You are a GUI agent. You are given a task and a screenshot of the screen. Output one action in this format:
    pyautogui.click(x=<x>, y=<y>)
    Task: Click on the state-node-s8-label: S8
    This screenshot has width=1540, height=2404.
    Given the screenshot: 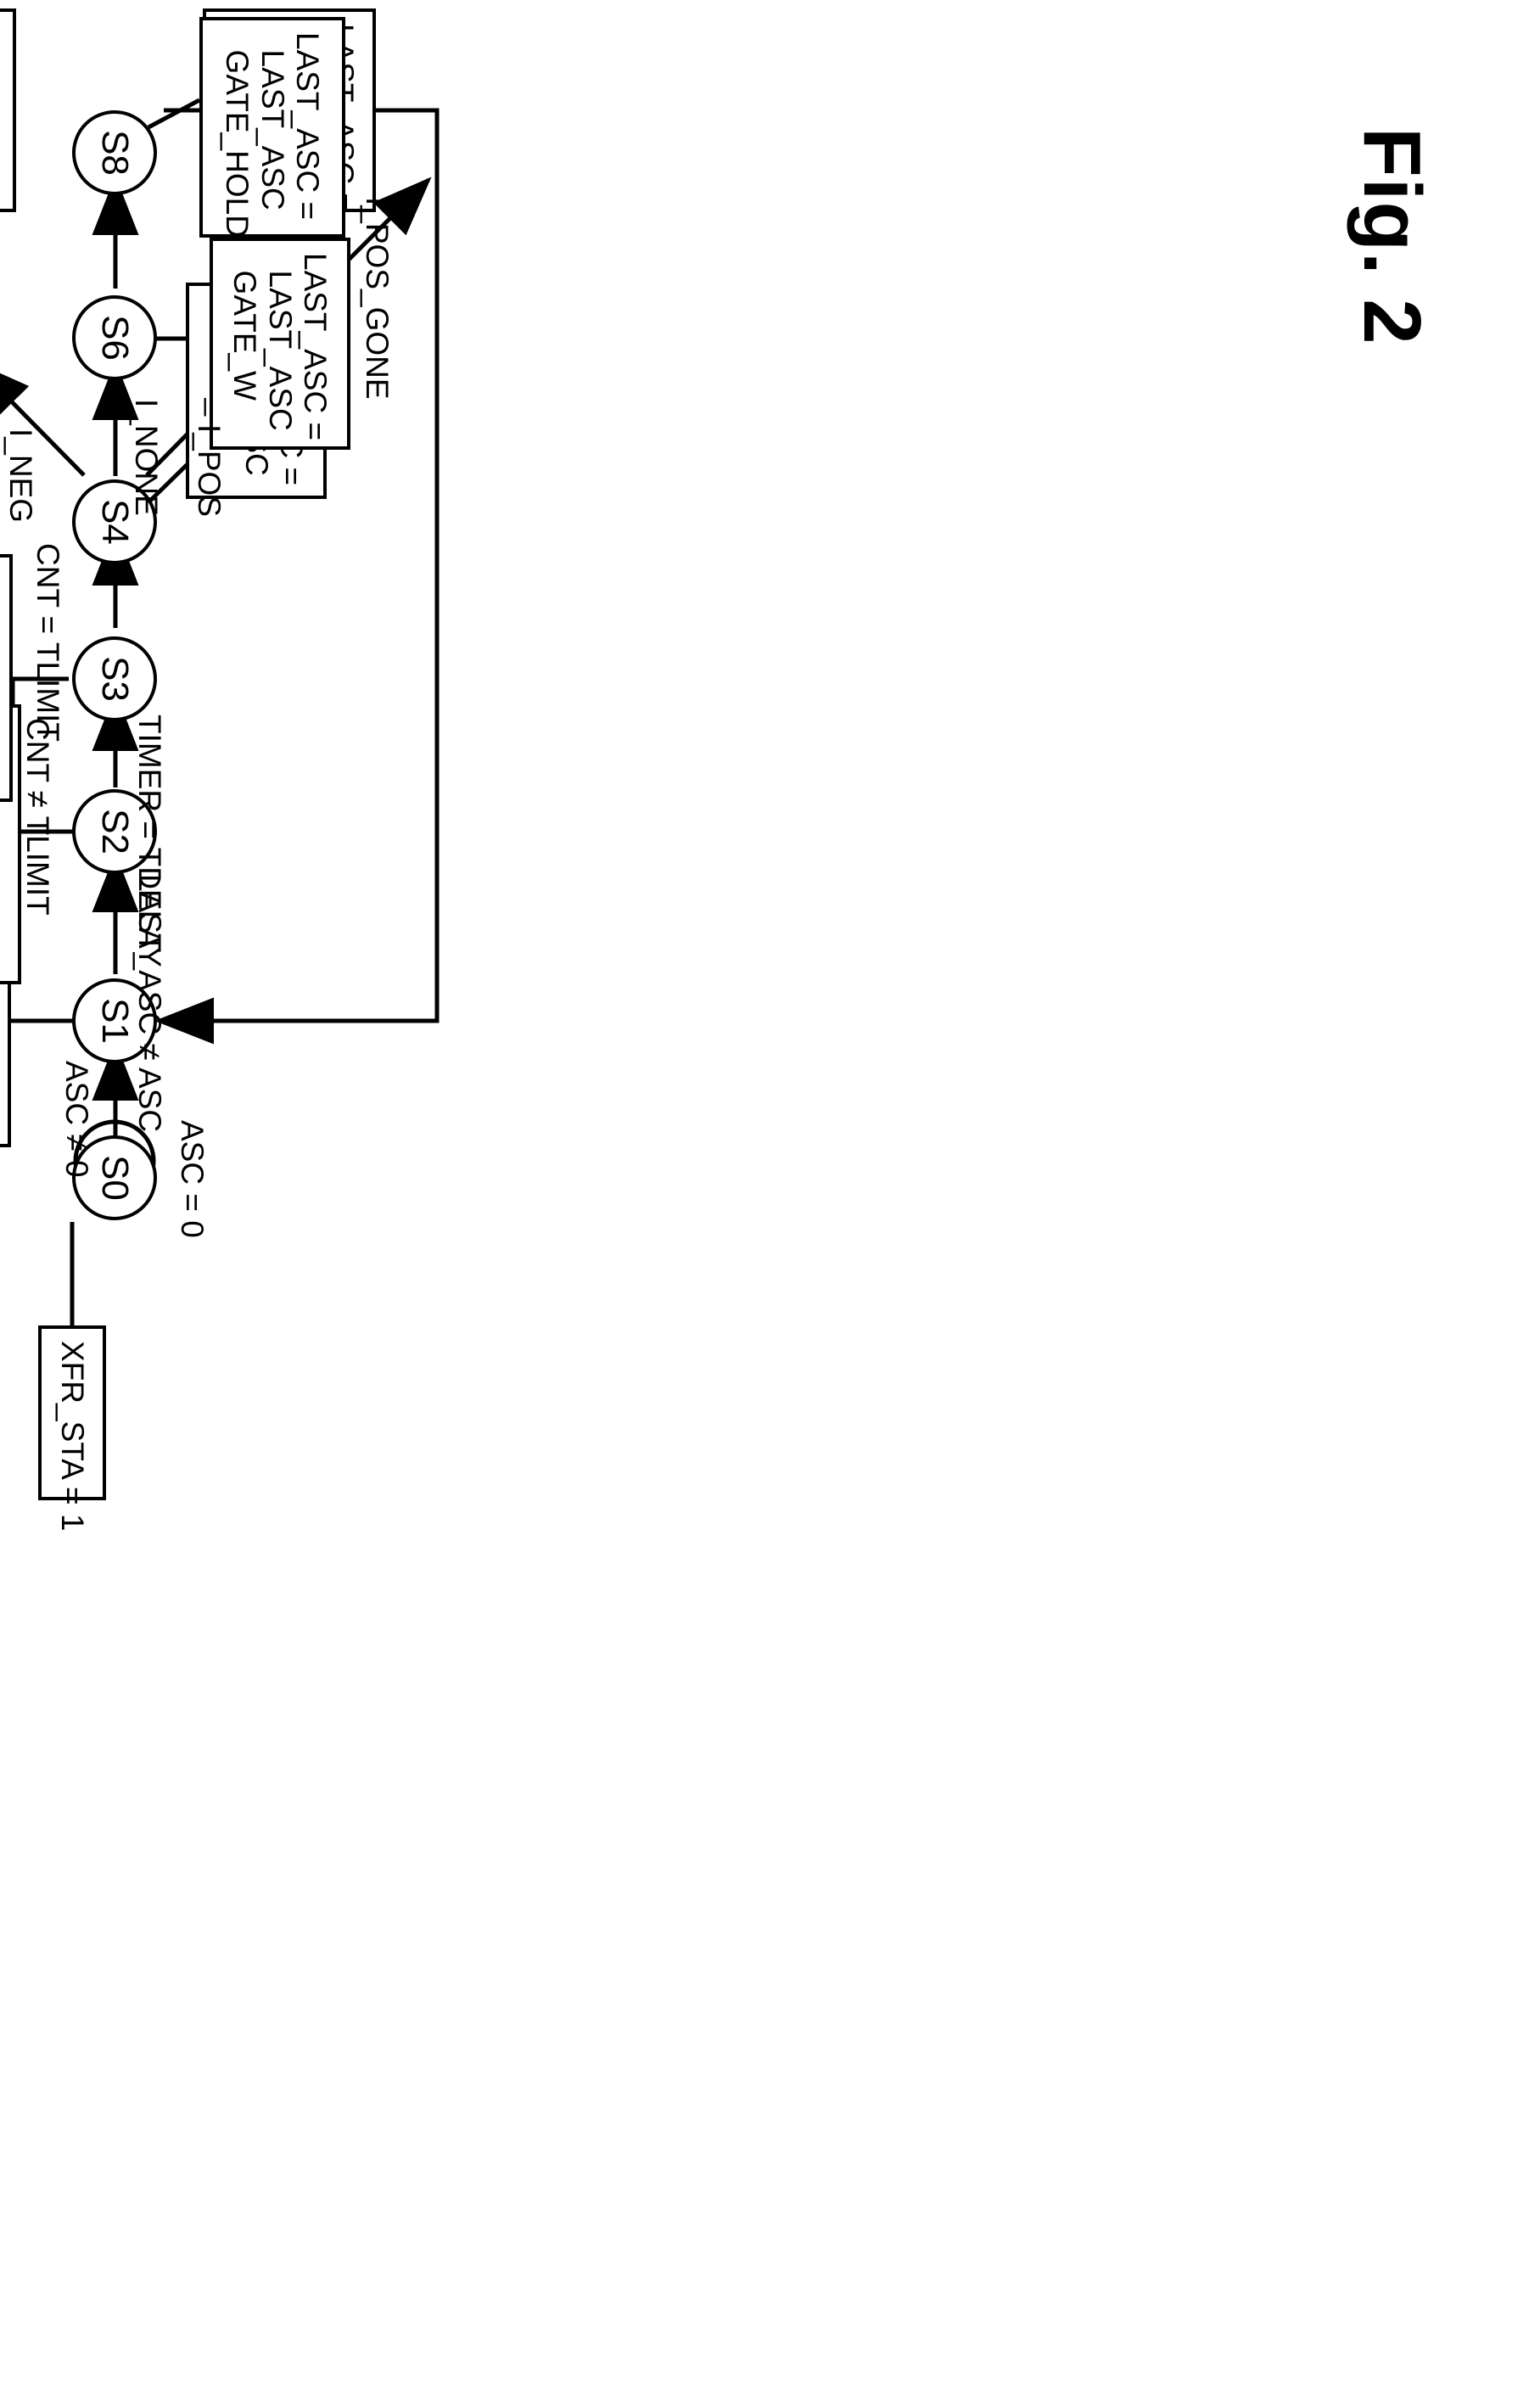 What is the action you would take?
    pyautogui.click(x=115, y=153)
    